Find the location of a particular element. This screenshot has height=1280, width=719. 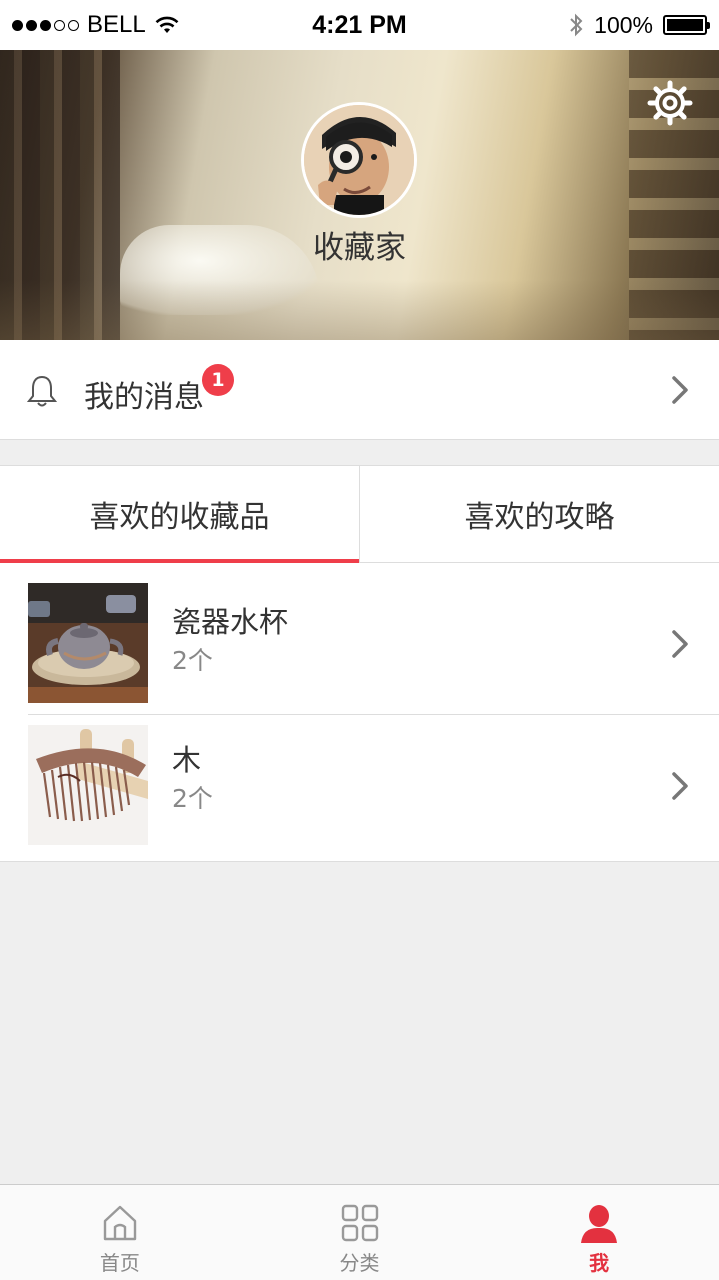

tabbar-me: 我 is located at coordinates (599, 1232).